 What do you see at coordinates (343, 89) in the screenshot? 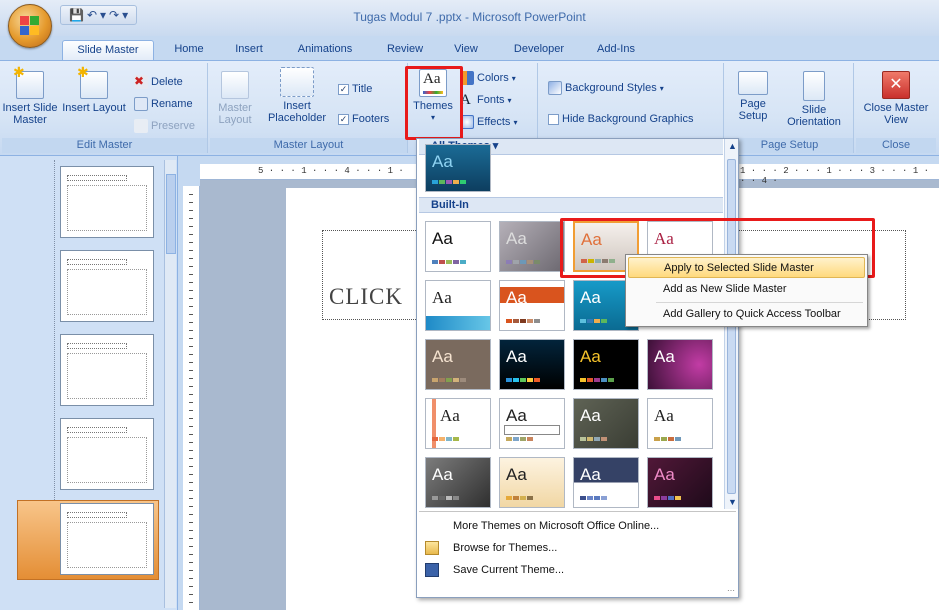
I see `title-check-icon: ✓` at bounding box center [343, 89].